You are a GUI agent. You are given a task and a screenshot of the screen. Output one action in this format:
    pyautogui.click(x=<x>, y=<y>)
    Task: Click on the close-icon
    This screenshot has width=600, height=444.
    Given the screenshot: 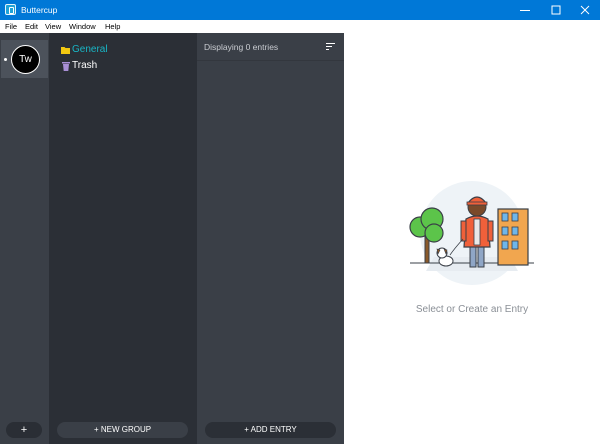 What is the action you would take?
    pyautogui.click(x=585, y=10)
    